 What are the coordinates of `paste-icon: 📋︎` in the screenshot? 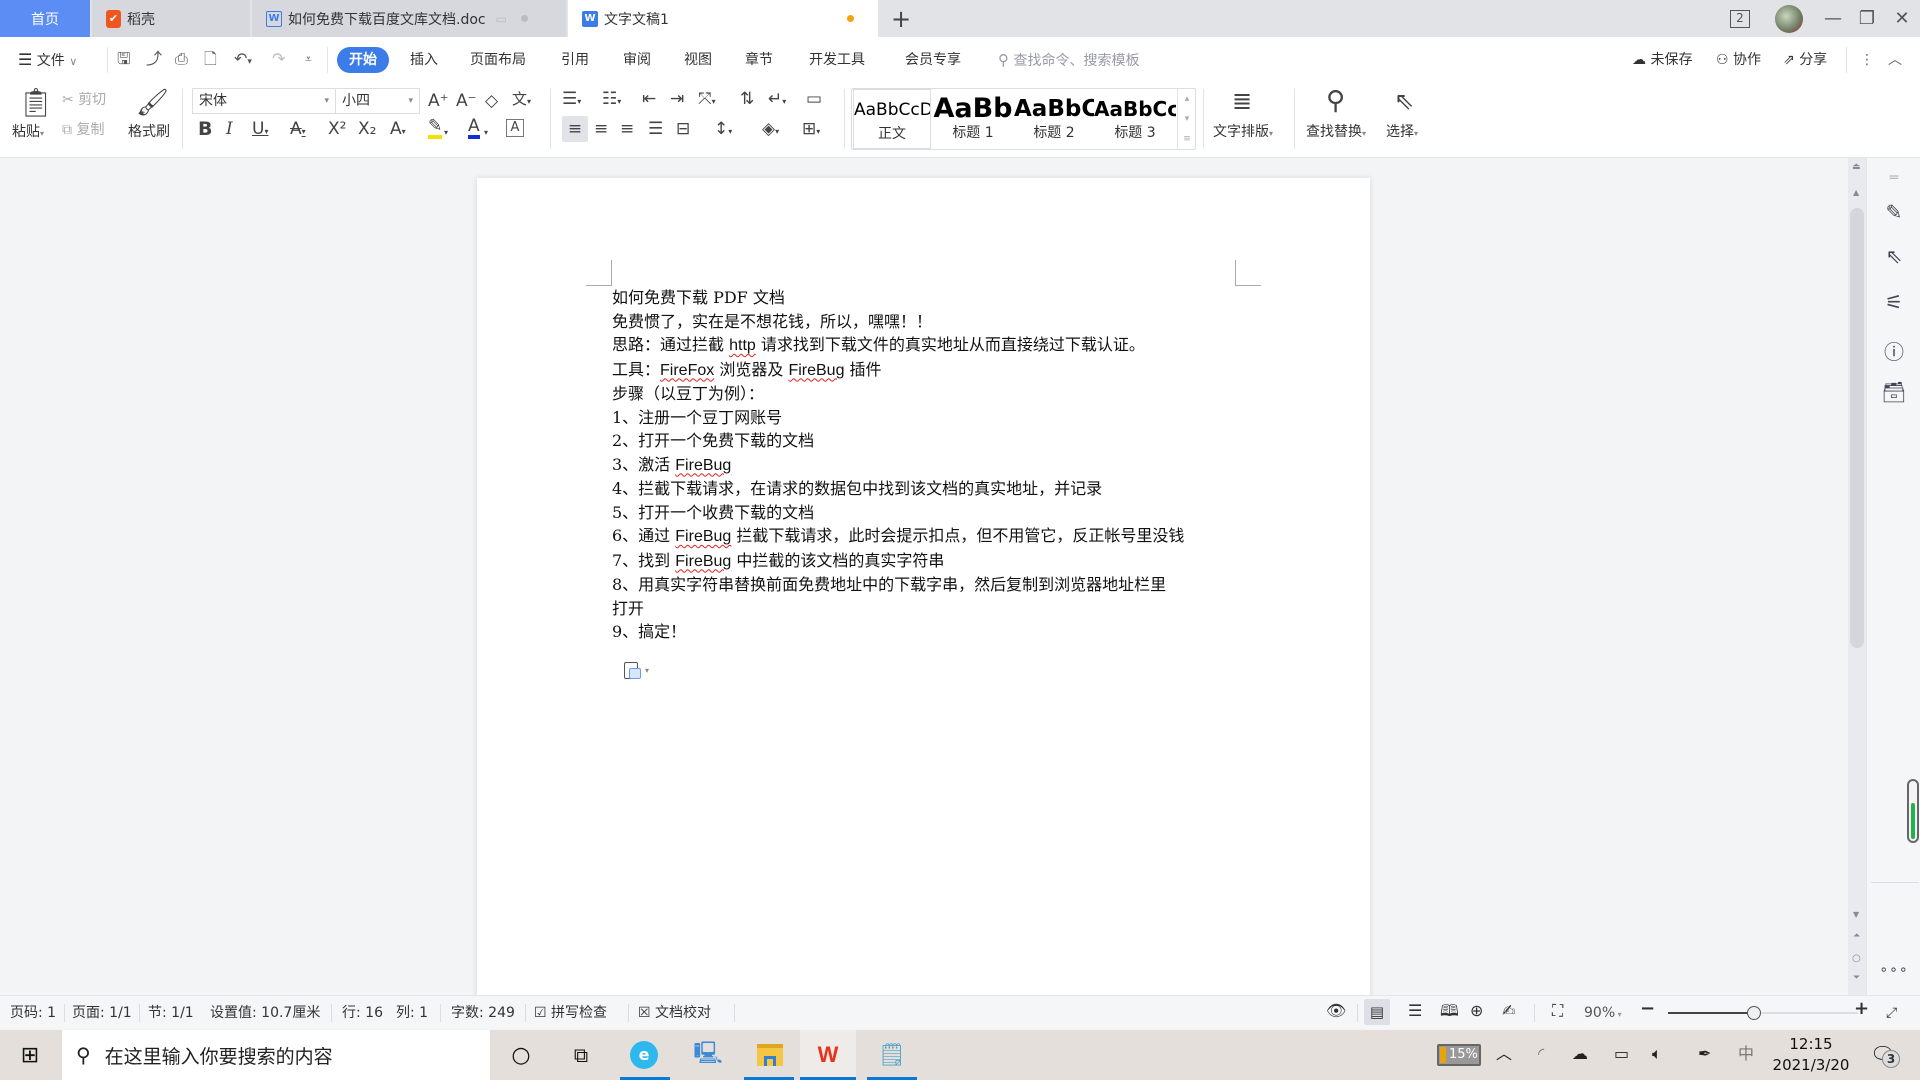 It's located at (36, 103).